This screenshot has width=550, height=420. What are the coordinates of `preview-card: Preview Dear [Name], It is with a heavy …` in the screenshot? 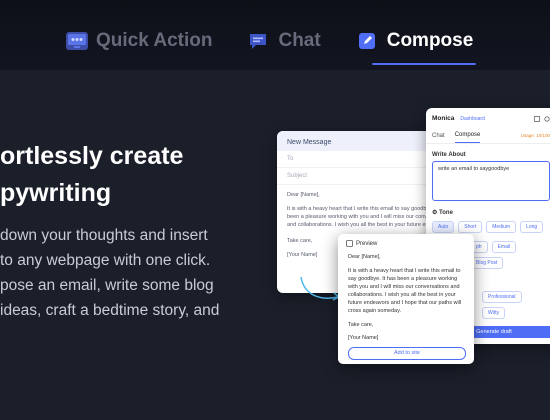 It's located at (406, 299).